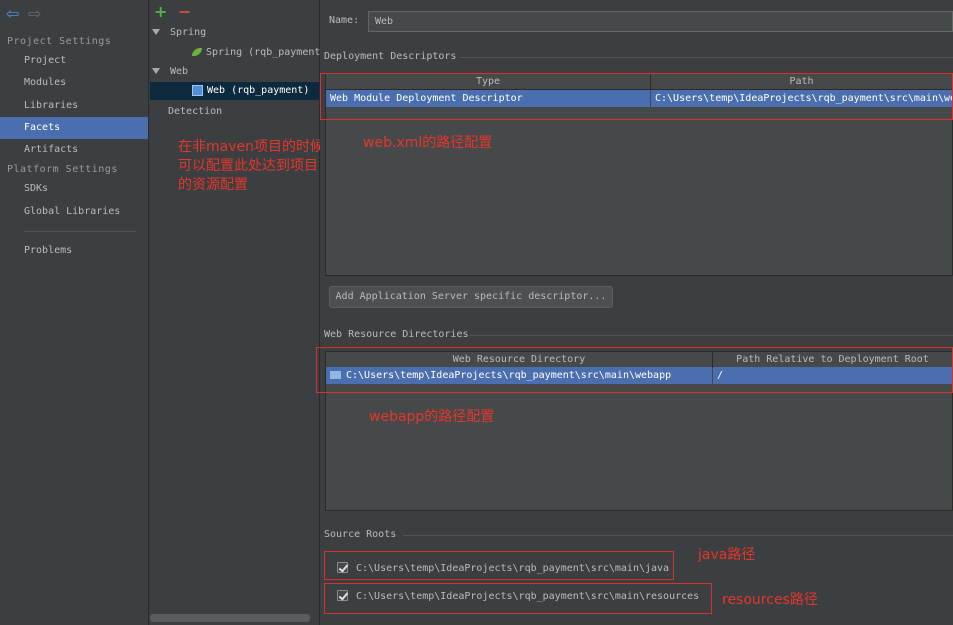  Describe the element at coordinates (263, 52) in the screenshot. I see `tree-item-spring-label: Spring (rqb_payment` at that location.